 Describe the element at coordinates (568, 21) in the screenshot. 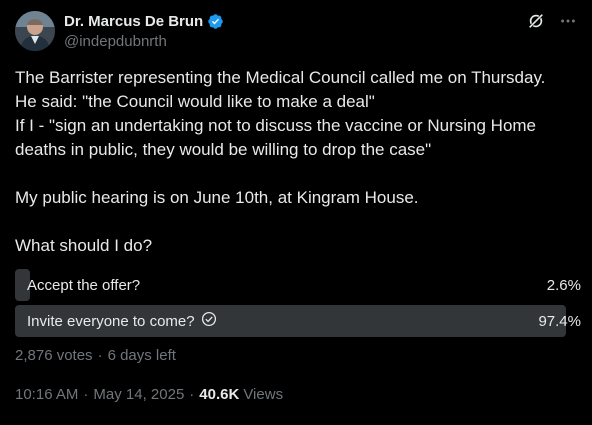

I see `more-icon` at that location.